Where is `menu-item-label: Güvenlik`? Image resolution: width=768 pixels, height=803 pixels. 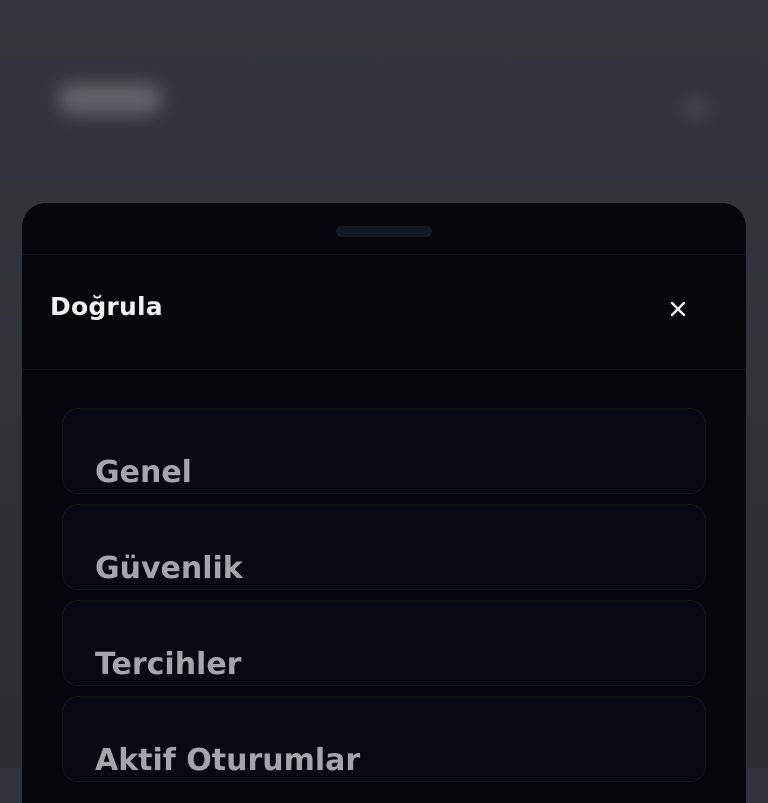 menu-item-label: Güvenlik is located at coordinates (169, 568).